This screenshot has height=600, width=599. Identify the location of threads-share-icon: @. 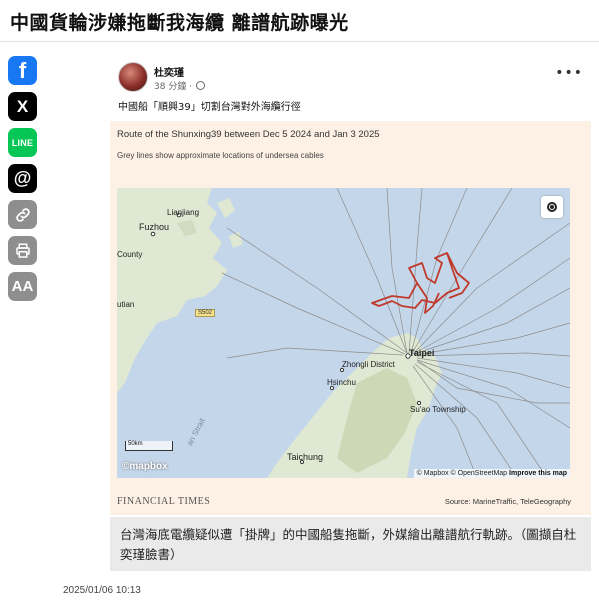
(22, 178).